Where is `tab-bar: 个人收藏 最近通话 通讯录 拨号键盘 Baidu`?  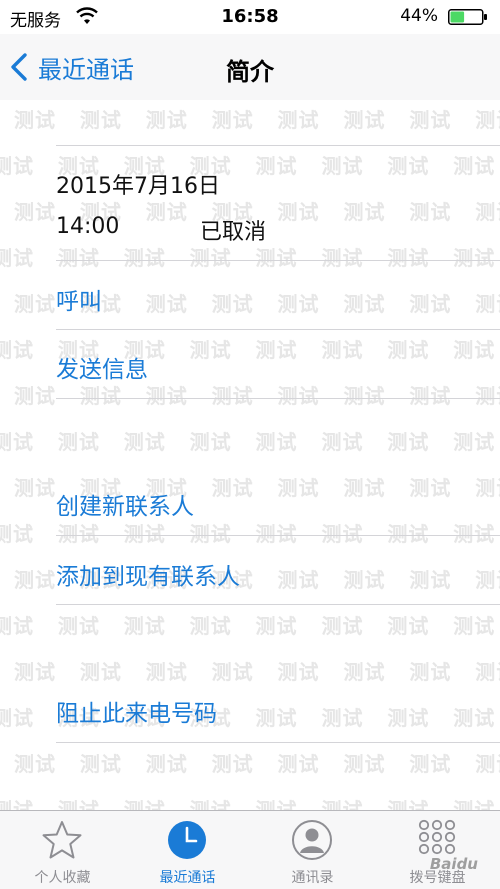 tab-bar: 个人收藏 最近通话 通讯录 拨号键盘 Baidu is located at coordinates (250, 849).